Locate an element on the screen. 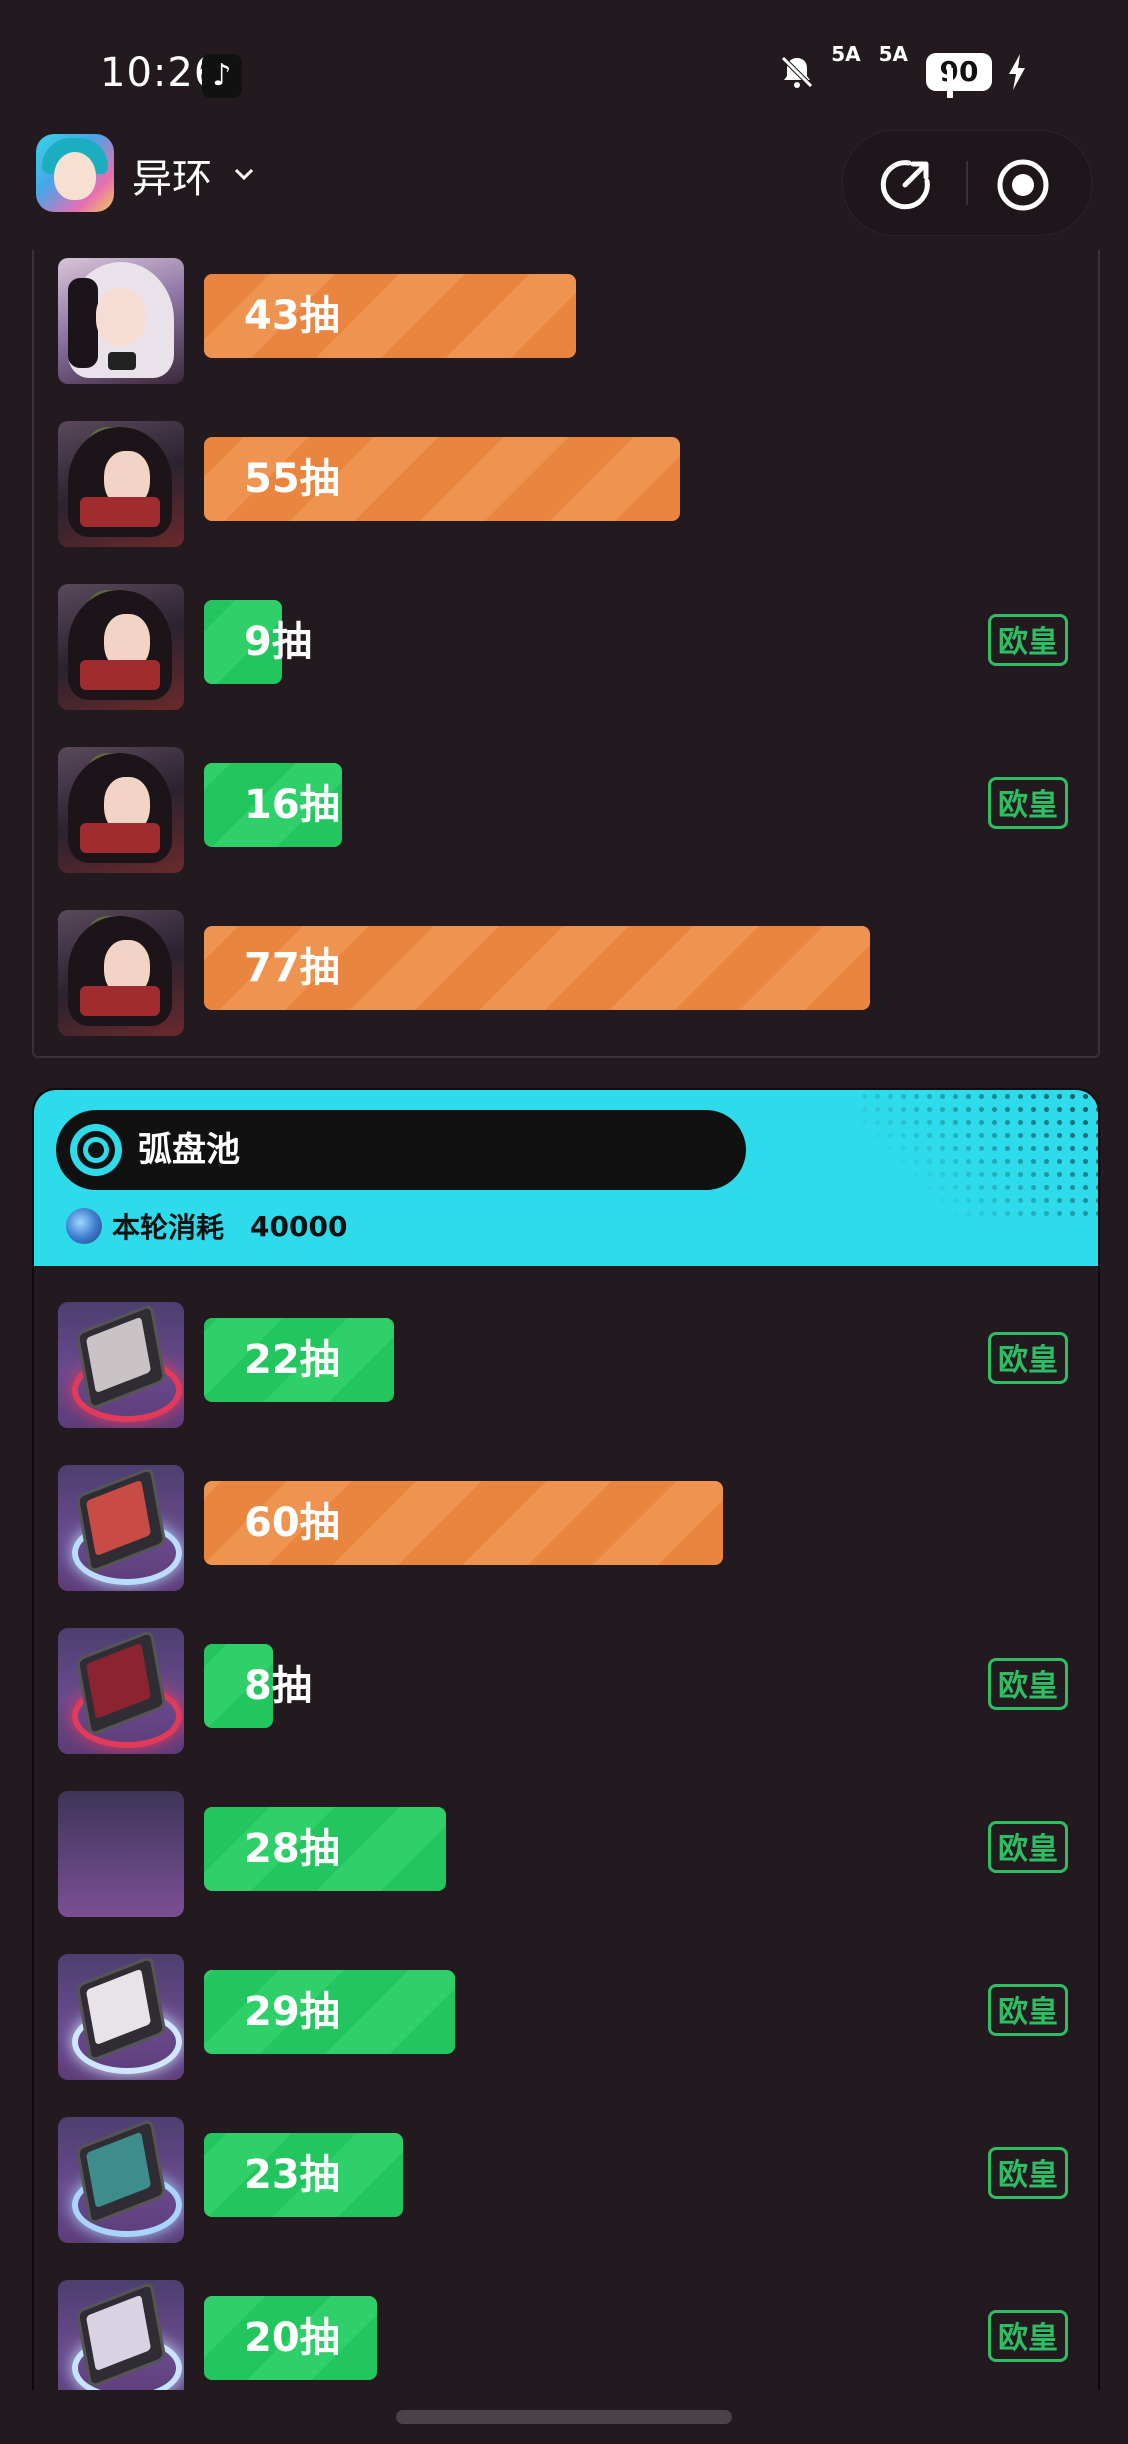 The image size is (1128, 2444). pull-row: 8抽 欧皇 is located at coordinates (566, 1691).